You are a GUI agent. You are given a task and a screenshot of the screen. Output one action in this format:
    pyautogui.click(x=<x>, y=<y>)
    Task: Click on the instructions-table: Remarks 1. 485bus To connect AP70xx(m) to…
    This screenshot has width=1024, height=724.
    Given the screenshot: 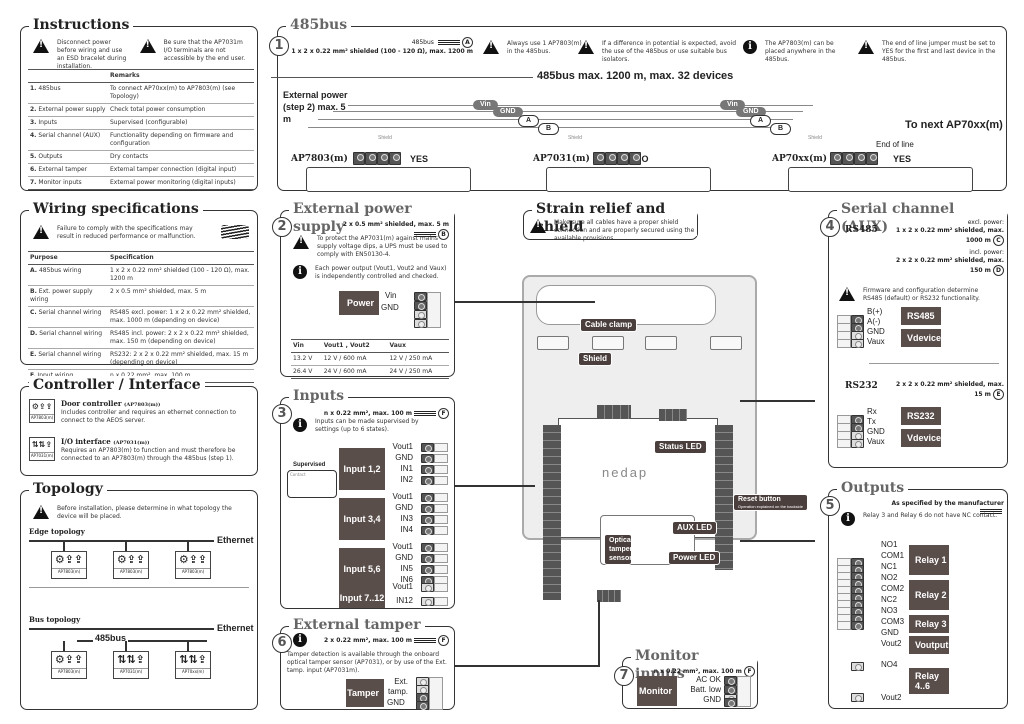 What is the action you would take?
    pyautogui.click(x=141, y=129)
    